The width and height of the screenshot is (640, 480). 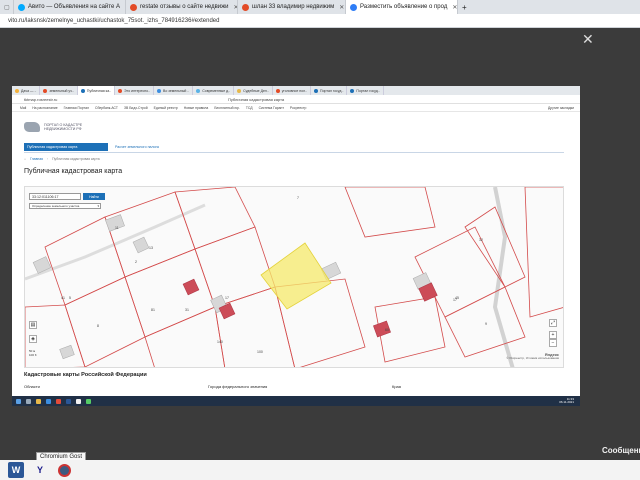 I want to click on chrome-icon, so click(x=58, y=401).